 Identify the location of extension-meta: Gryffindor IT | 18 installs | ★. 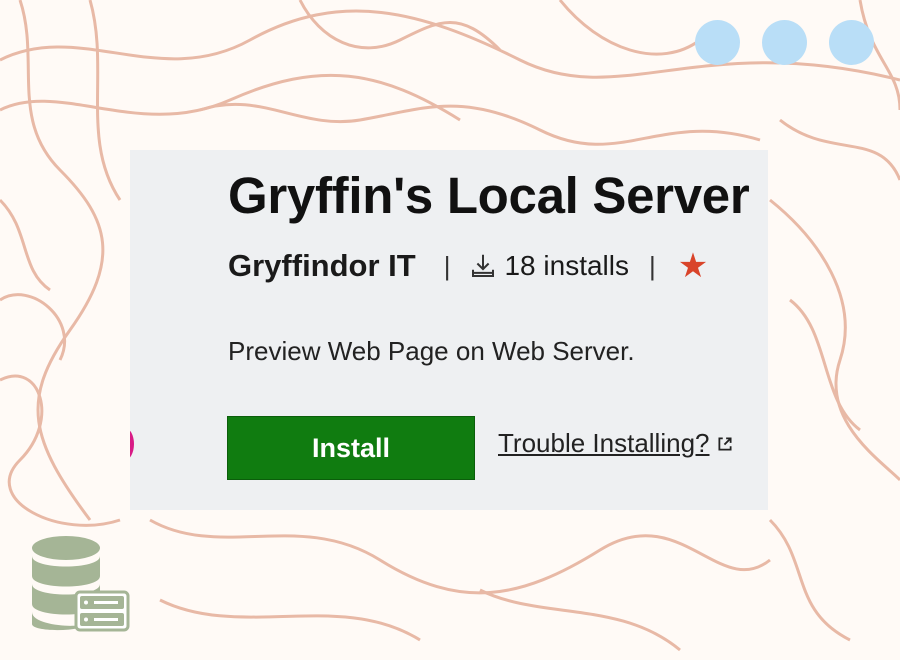
(468, 266).